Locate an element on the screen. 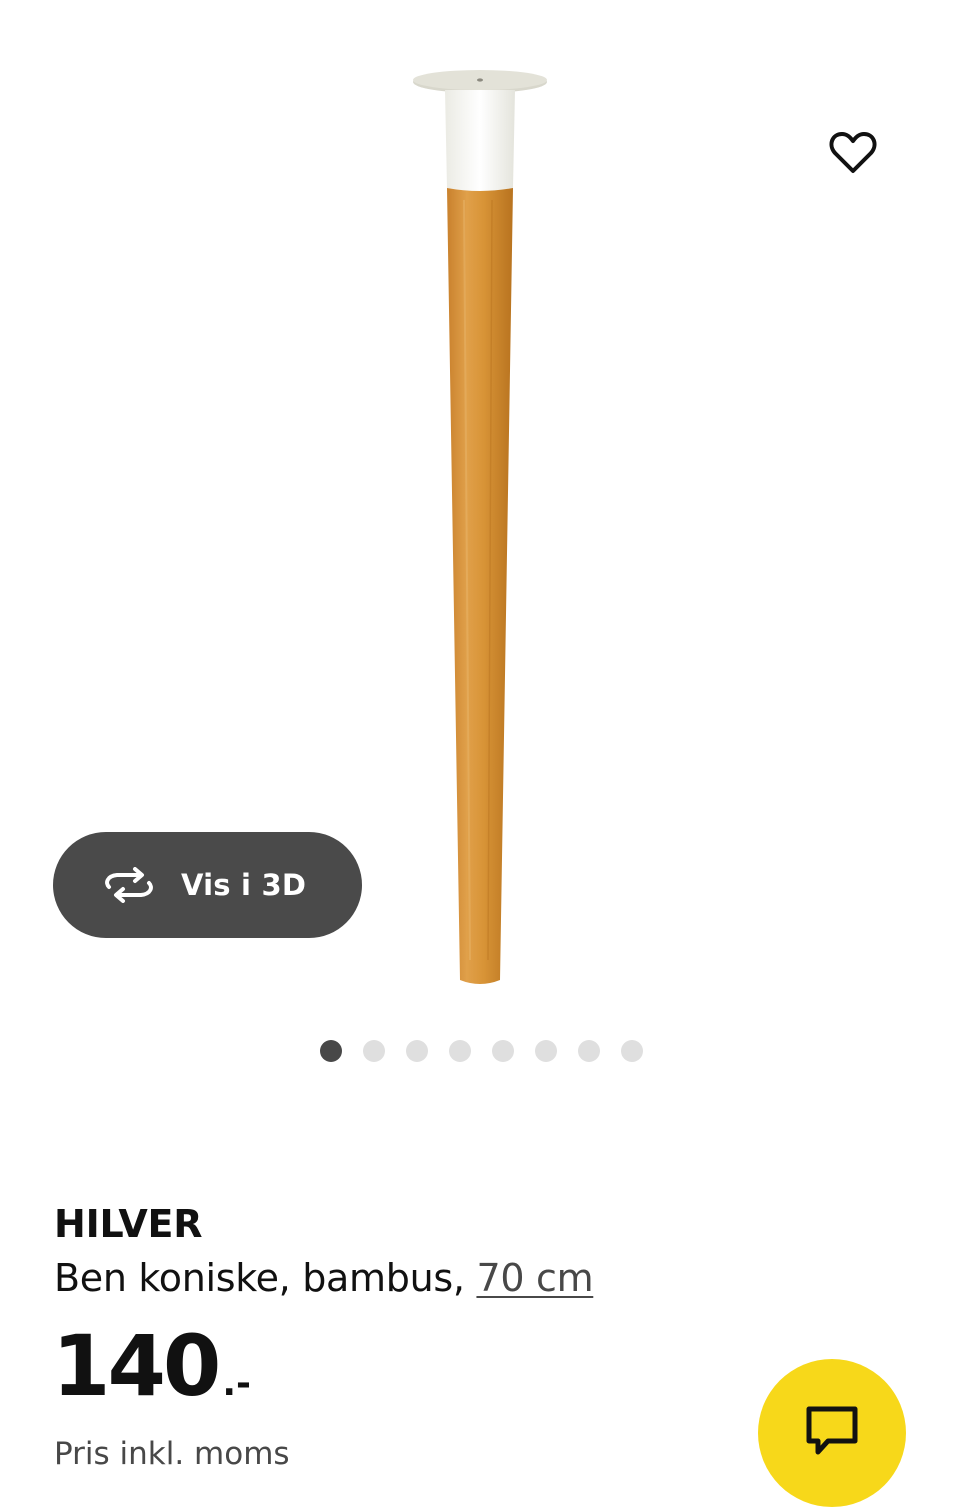 This screenshot has height=1510, width=960. price-suffix: .- is located at coordinates (236, 1383).